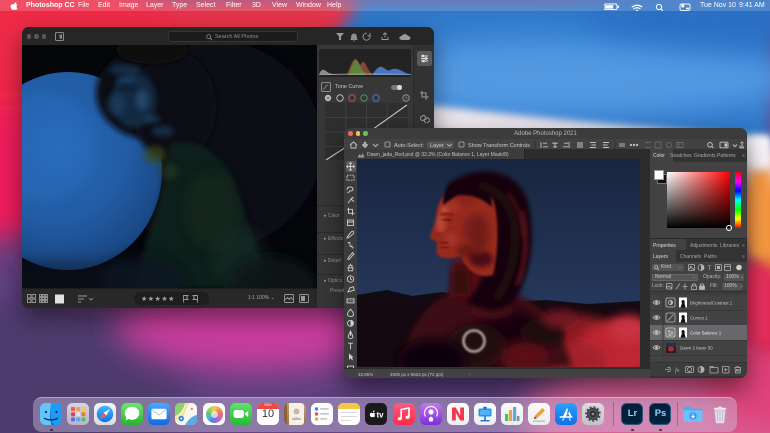 The width and height of the screenshot is (770, 433). I want to click on svg-text: Auto-Select:, so click(409, 146).